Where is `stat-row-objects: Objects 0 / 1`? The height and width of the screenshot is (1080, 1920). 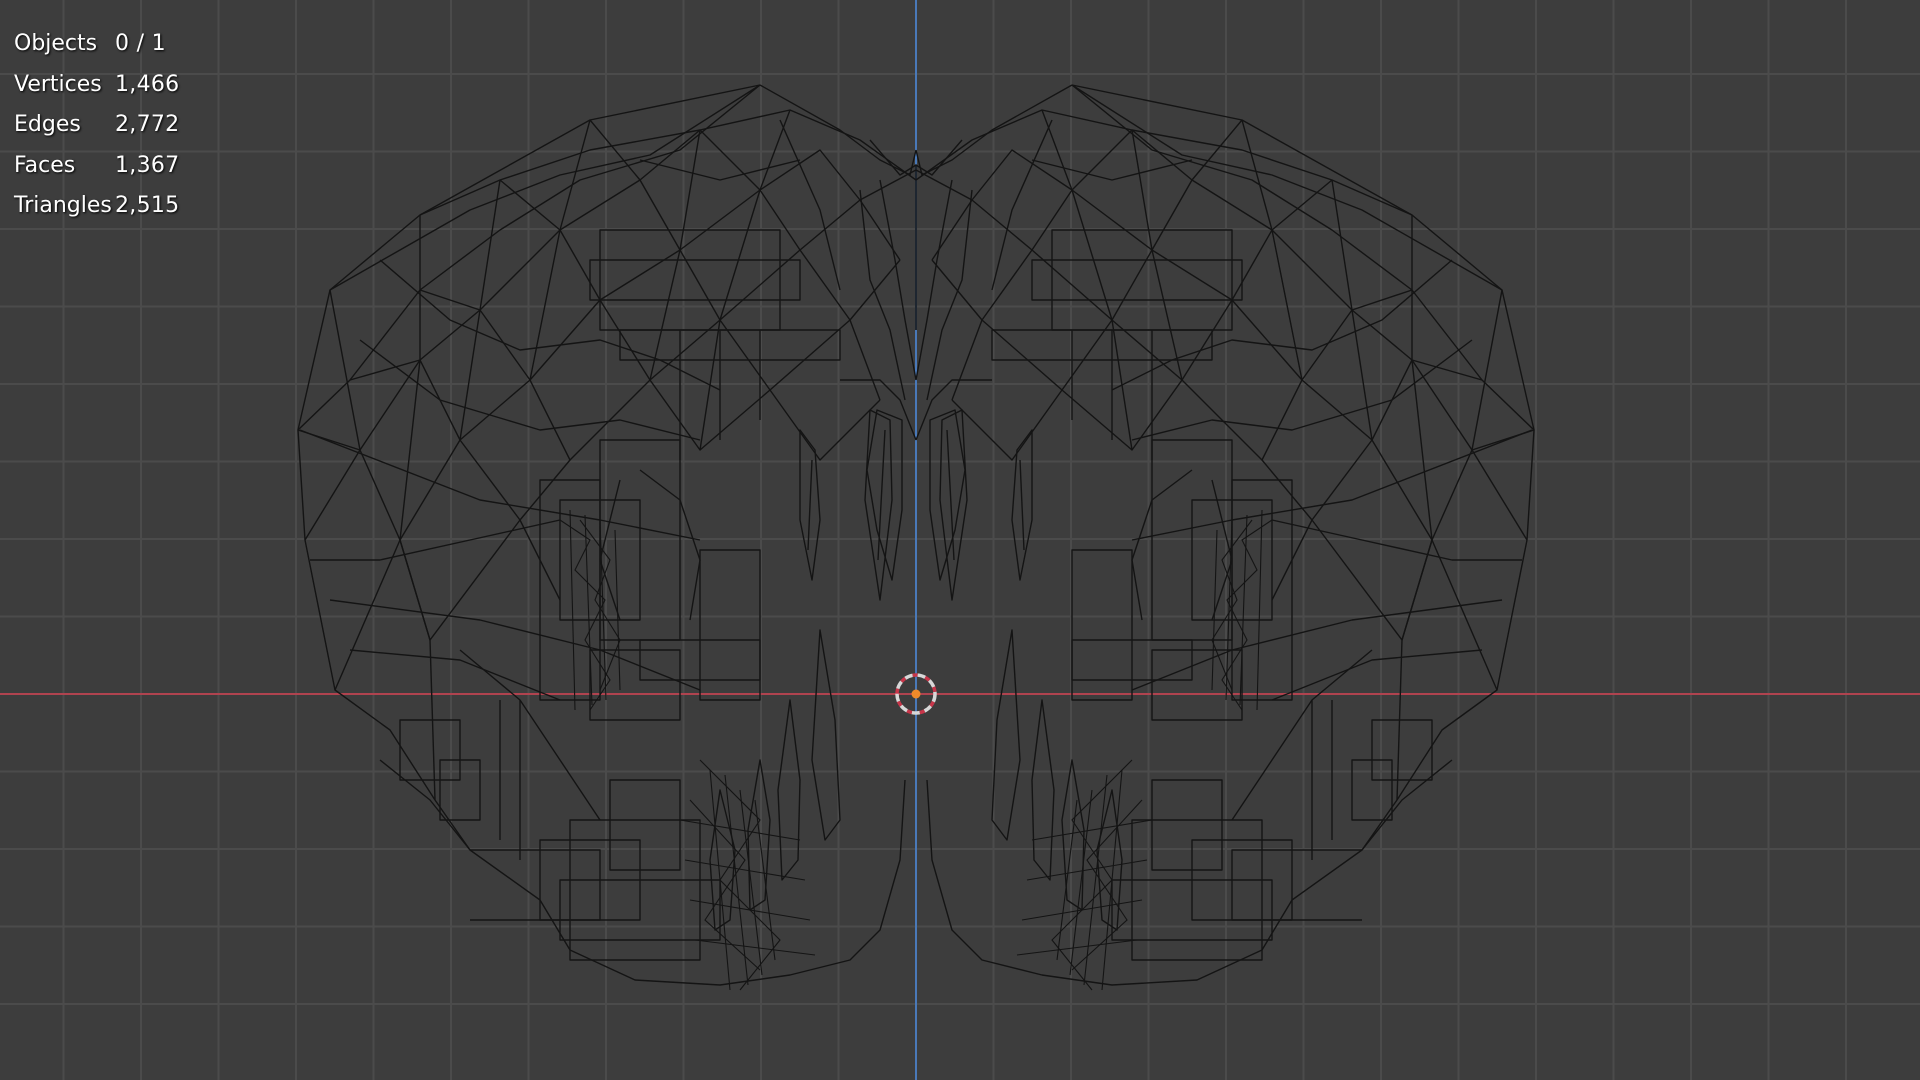 stat-row-objects: Objects 0 / 1 is located at coordinates (96, 44).